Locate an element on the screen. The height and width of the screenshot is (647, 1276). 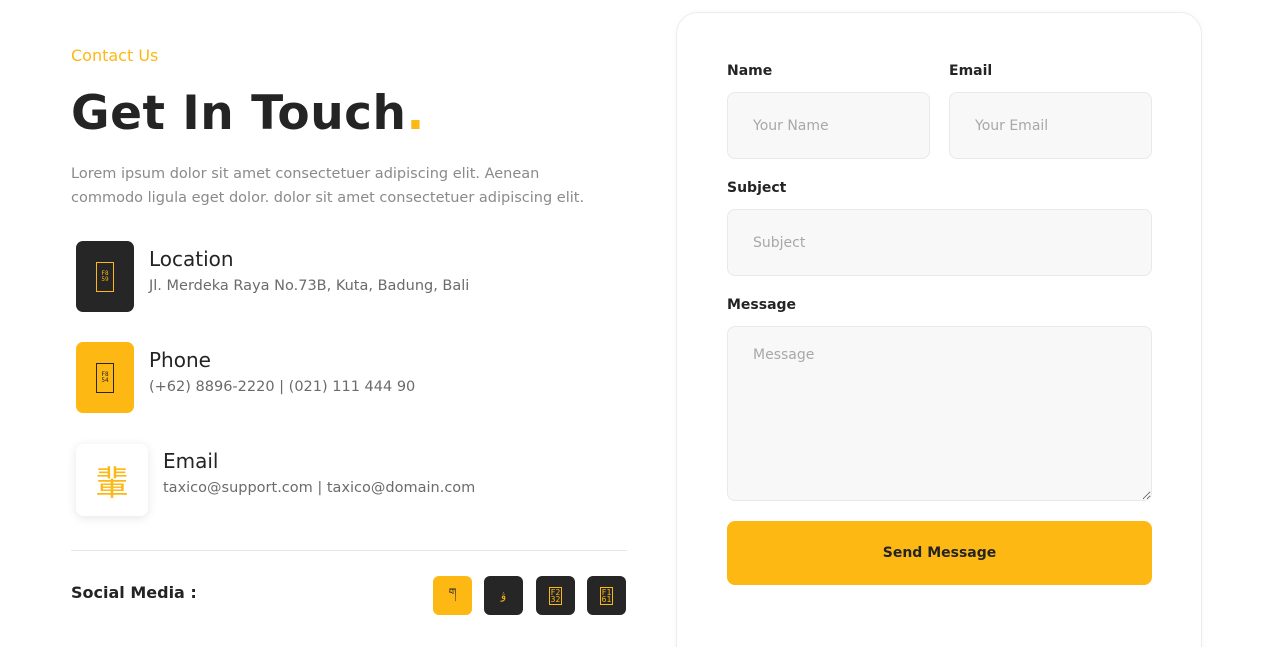
linkedin-icon: F1 61 is located at coordinates (606, 595).